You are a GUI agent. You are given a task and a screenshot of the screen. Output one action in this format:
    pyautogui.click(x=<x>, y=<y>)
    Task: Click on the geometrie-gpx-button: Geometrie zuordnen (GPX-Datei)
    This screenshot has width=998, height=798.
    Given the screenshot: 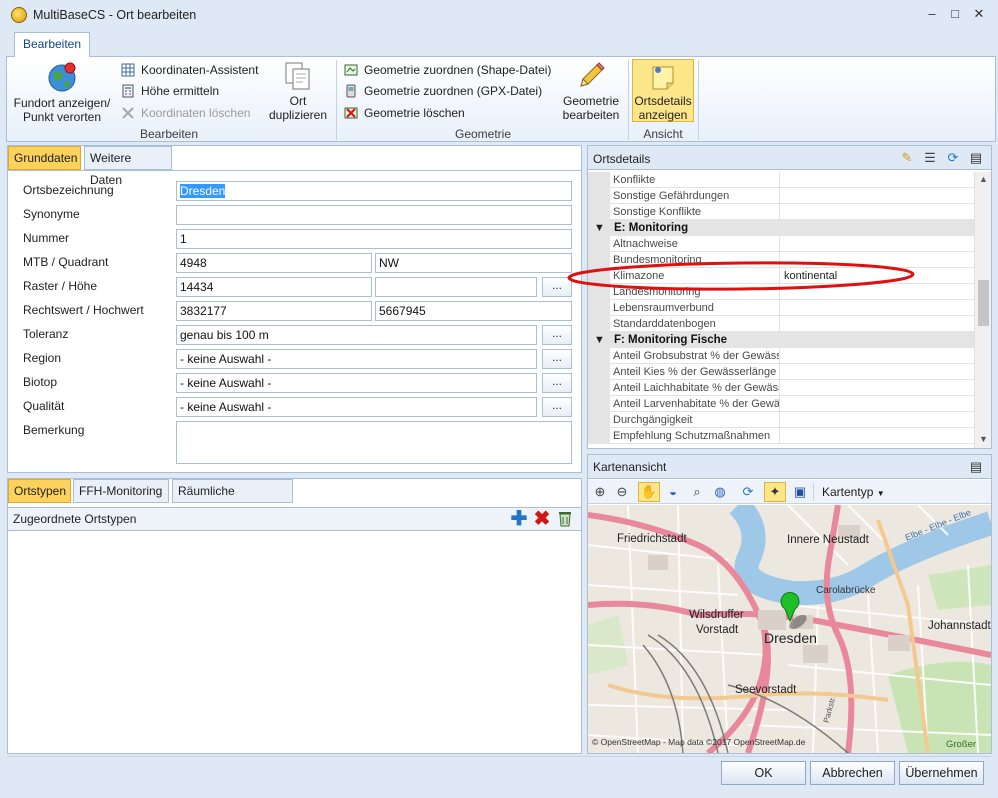 What is the action you would take?
    pyautogui.click(x=442, y=91)
    